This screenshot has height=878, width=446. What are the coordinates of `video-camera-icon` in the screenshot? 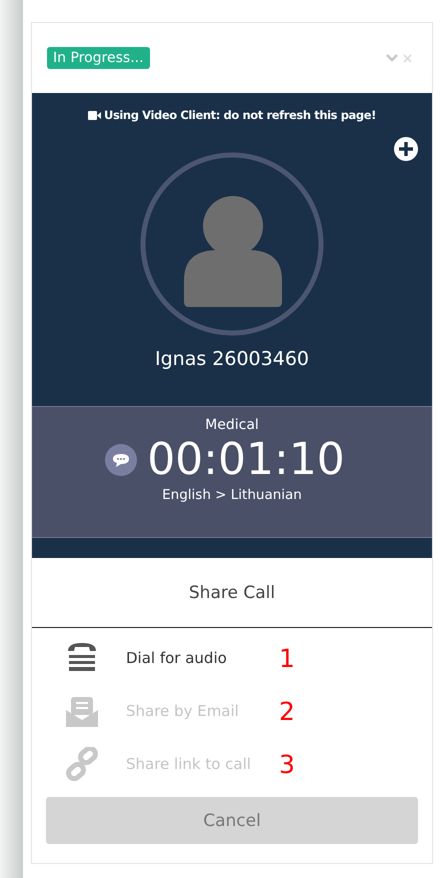 It's located at (94, 115).